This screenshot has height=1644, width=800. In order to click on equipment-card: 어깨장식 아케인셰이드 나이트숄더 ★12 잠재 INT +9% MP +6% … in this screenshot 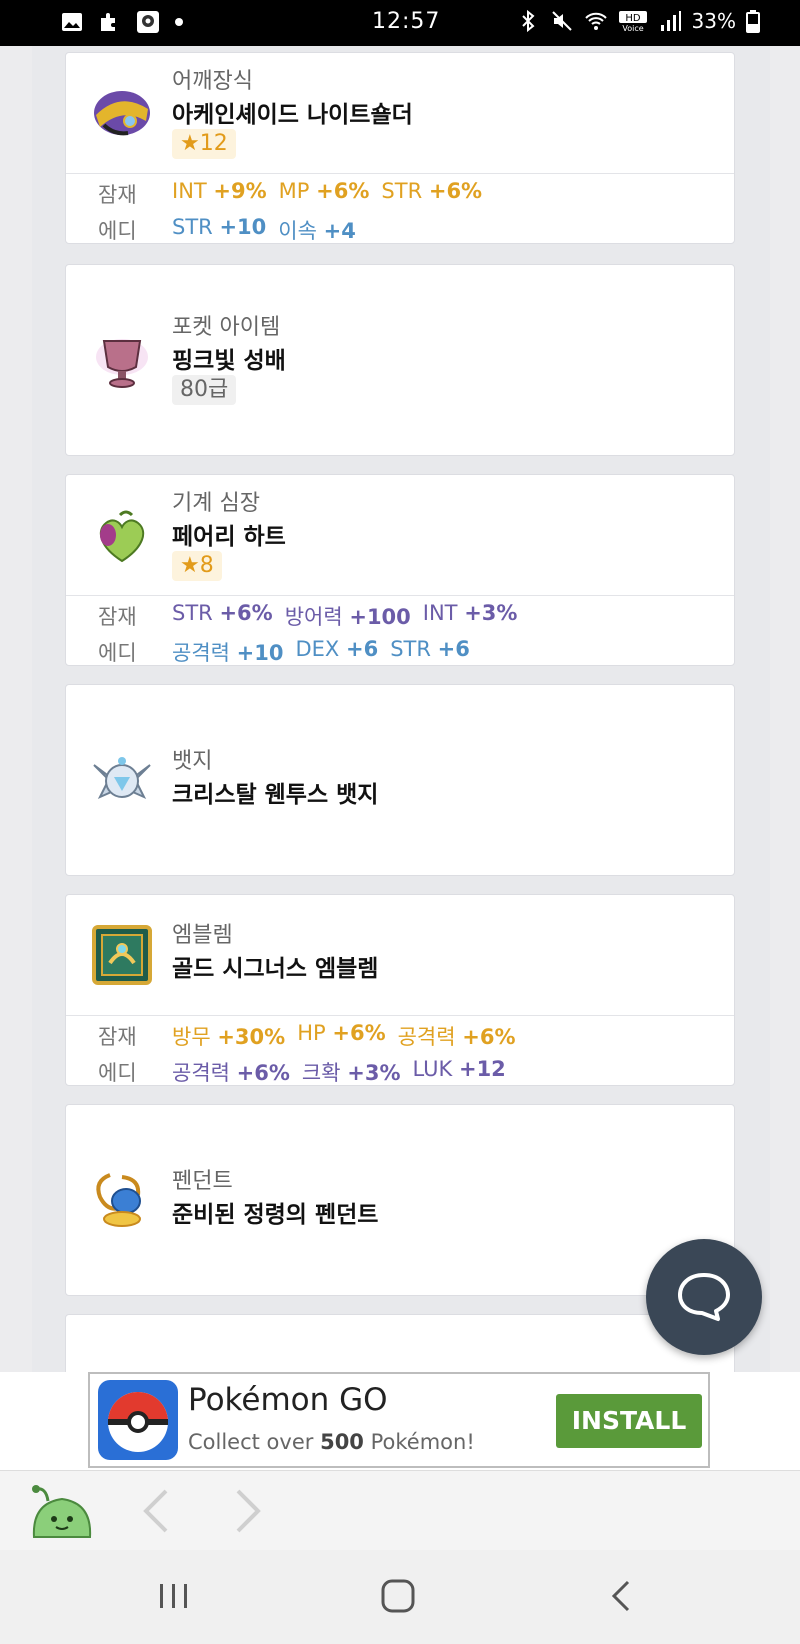, I will do `click(400, 148)`.